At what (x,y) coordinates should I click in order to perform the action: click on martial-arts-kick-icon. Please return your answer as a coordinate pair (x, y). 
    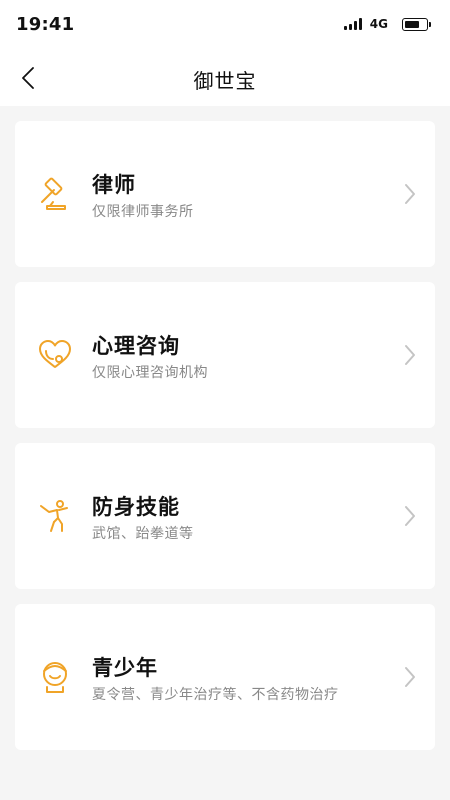
    Looking at the image, I should click on (54, 516).